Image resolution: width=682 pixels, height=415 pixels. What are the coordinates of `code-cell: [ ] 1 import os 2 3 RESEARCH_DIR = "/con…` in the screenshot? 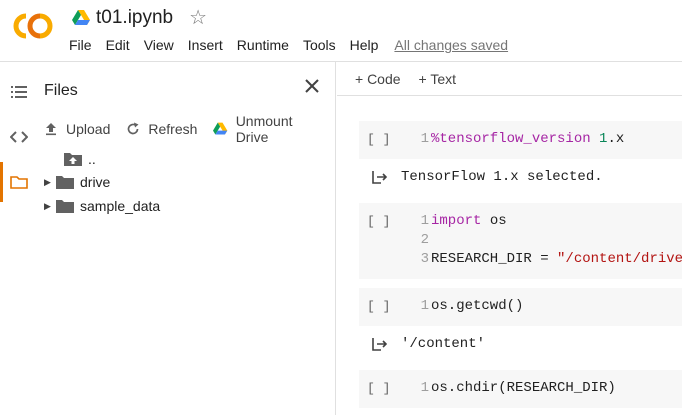 It's located at (520, 241).